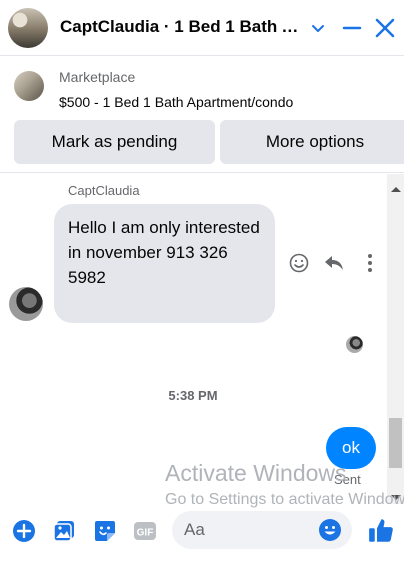 The image size is (404, 561). I want to click on seen-avatar, so click(354, 344).